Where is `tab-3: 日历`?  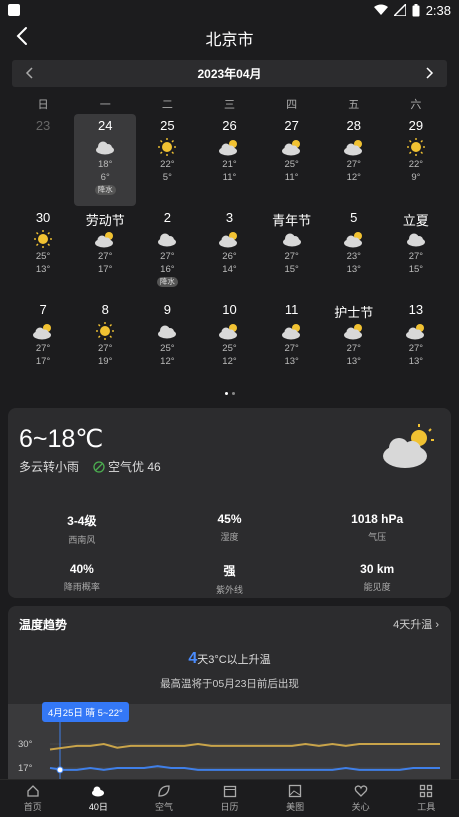
tab-3: 日历 is located at coordinates (230, 798).